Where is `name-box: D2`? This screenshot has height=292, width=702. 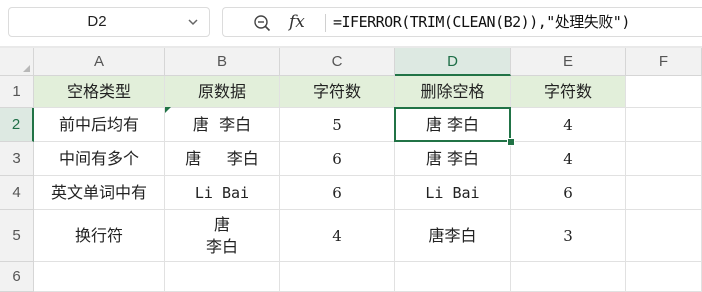 name-box: D2 is located at coordinates (109, 22).